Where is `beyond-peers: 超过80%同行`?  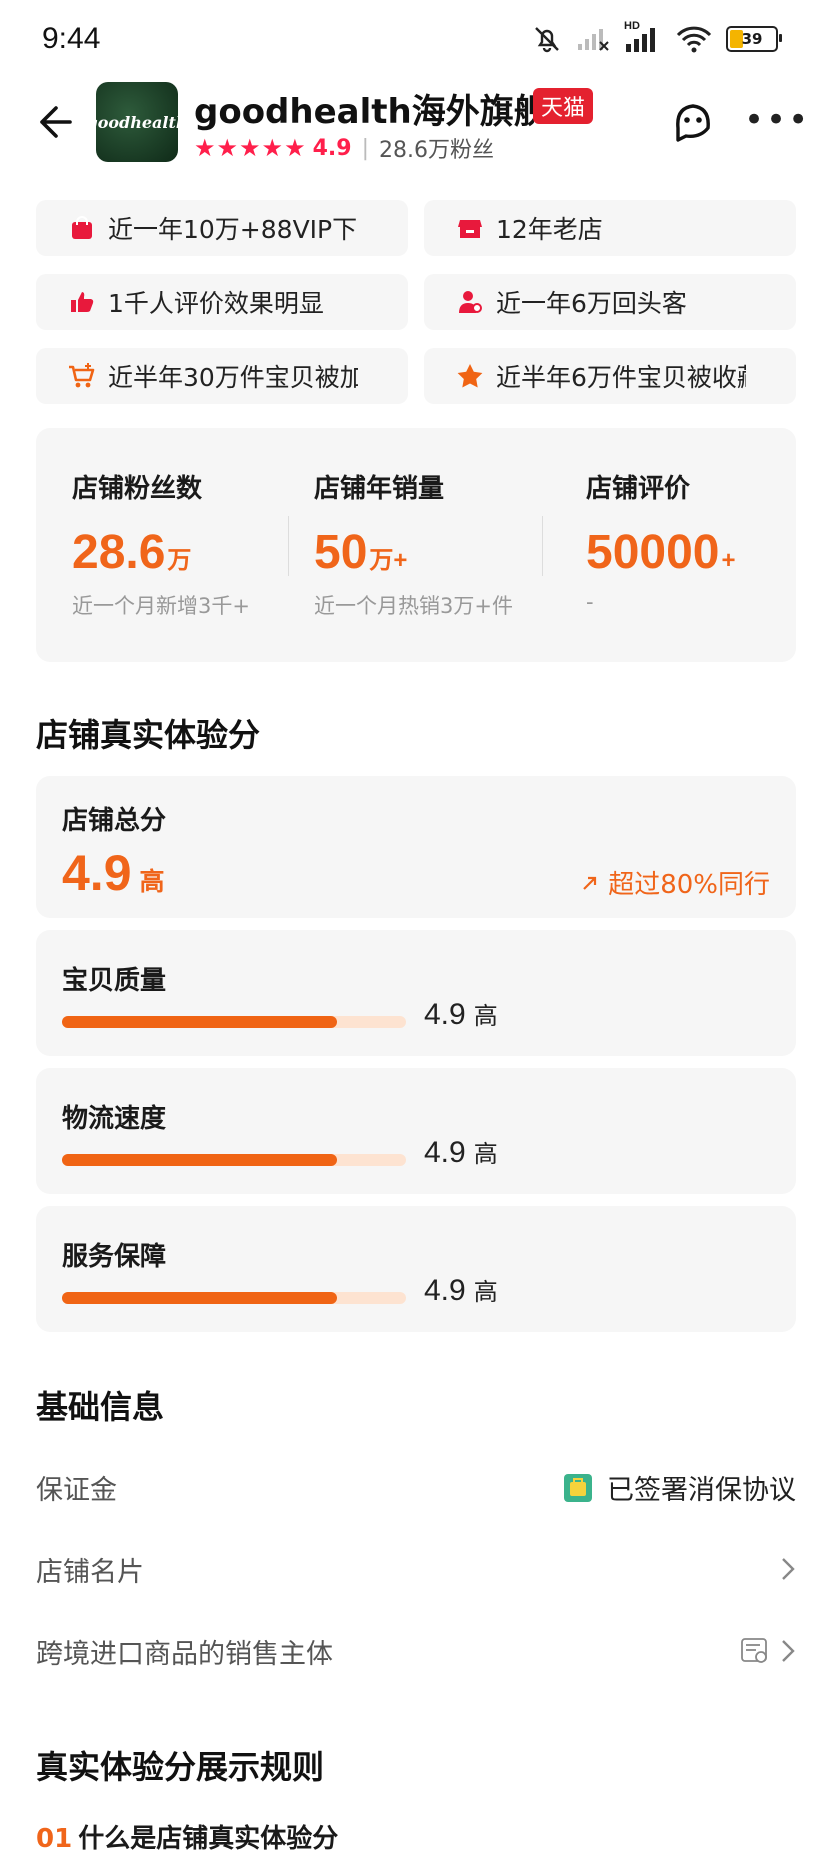 beyond-peers: 超过80%同行 is located at coordinates (675, 882).